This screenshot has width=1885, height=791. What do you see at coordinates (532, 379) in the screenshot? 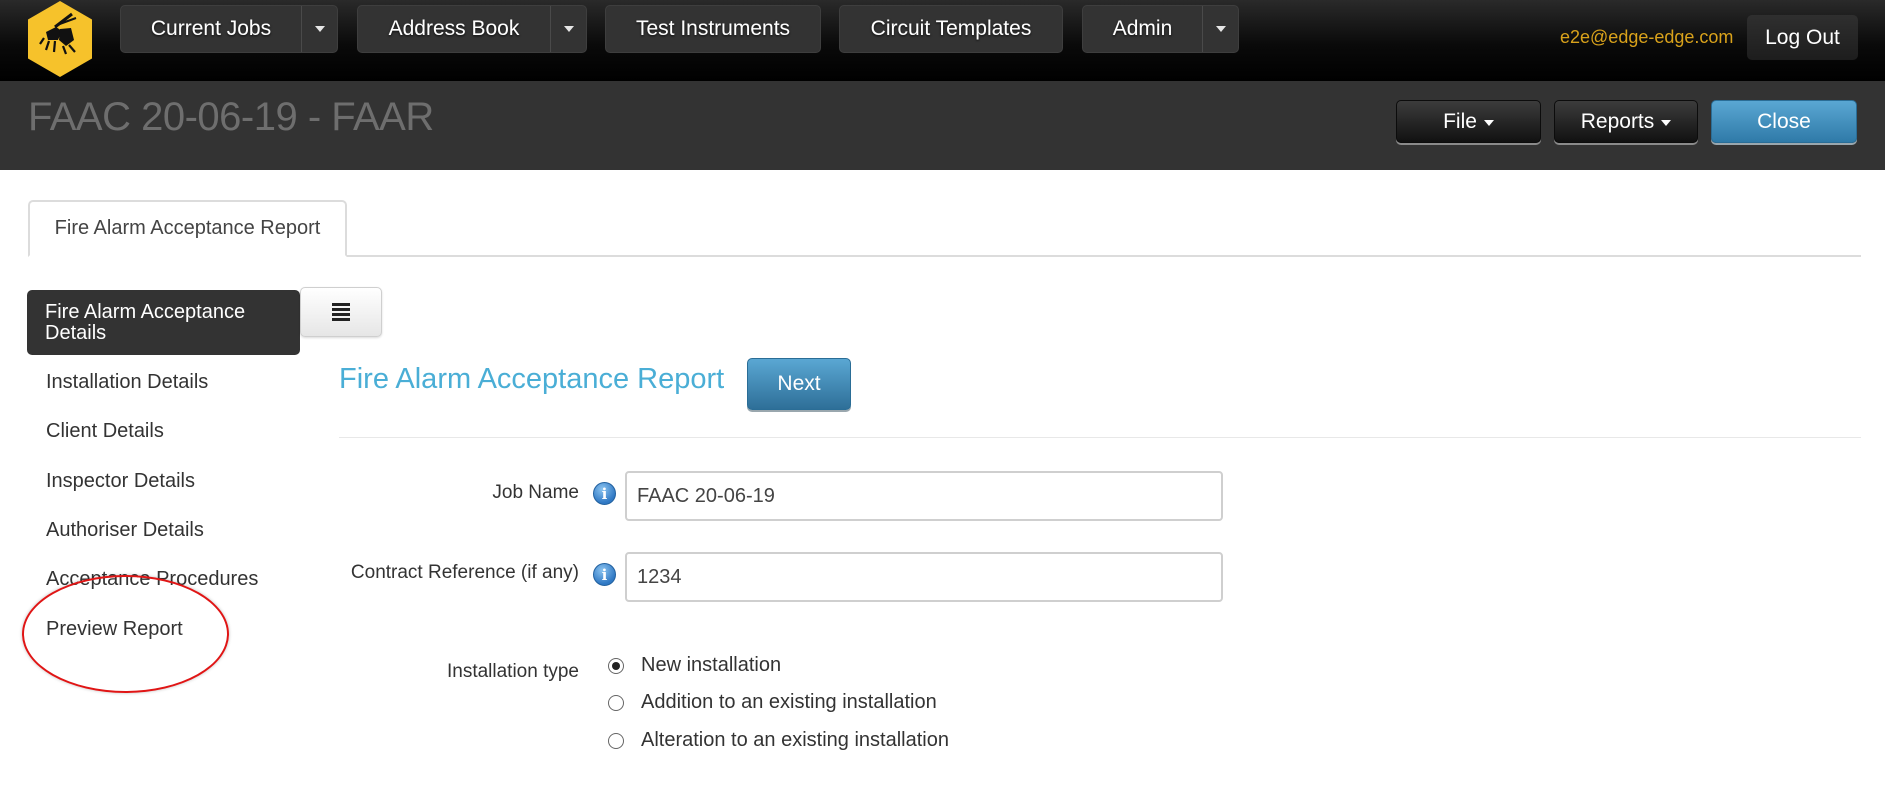
I see `section-heading: Fire Alarm Acceptance Report` at bounding box center [532, 379].